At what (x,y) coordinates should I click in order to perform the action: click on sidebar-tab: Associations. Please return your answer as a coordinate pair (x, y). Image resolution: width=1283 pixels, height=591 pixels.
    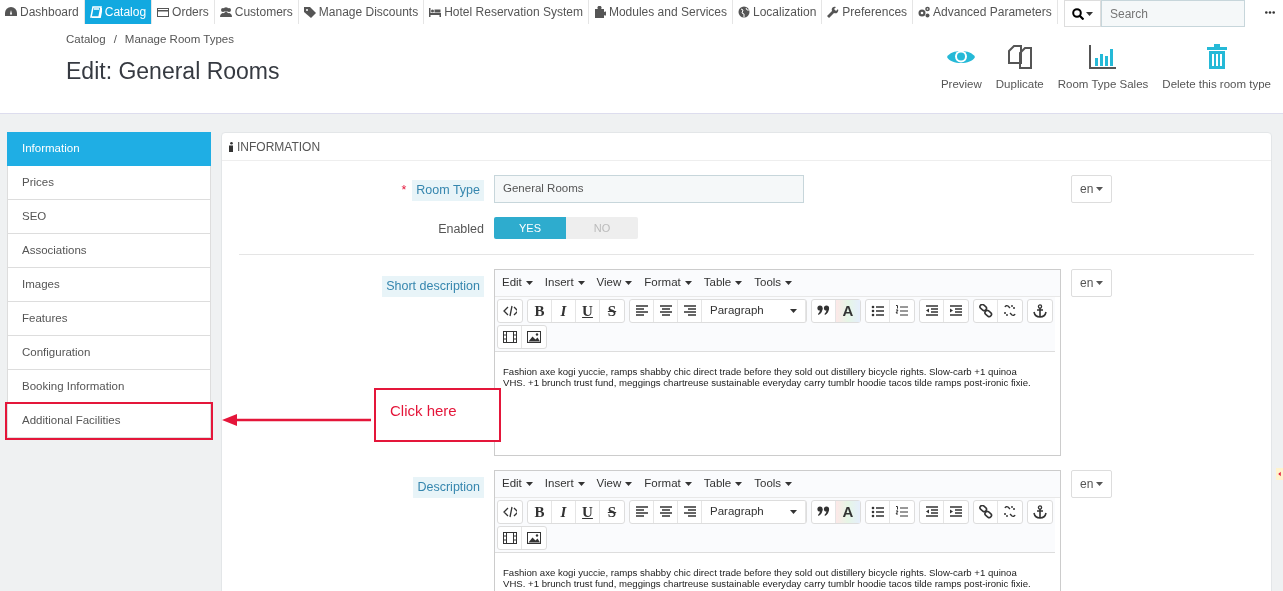
    Looking at the image, I should click on (109, 251).